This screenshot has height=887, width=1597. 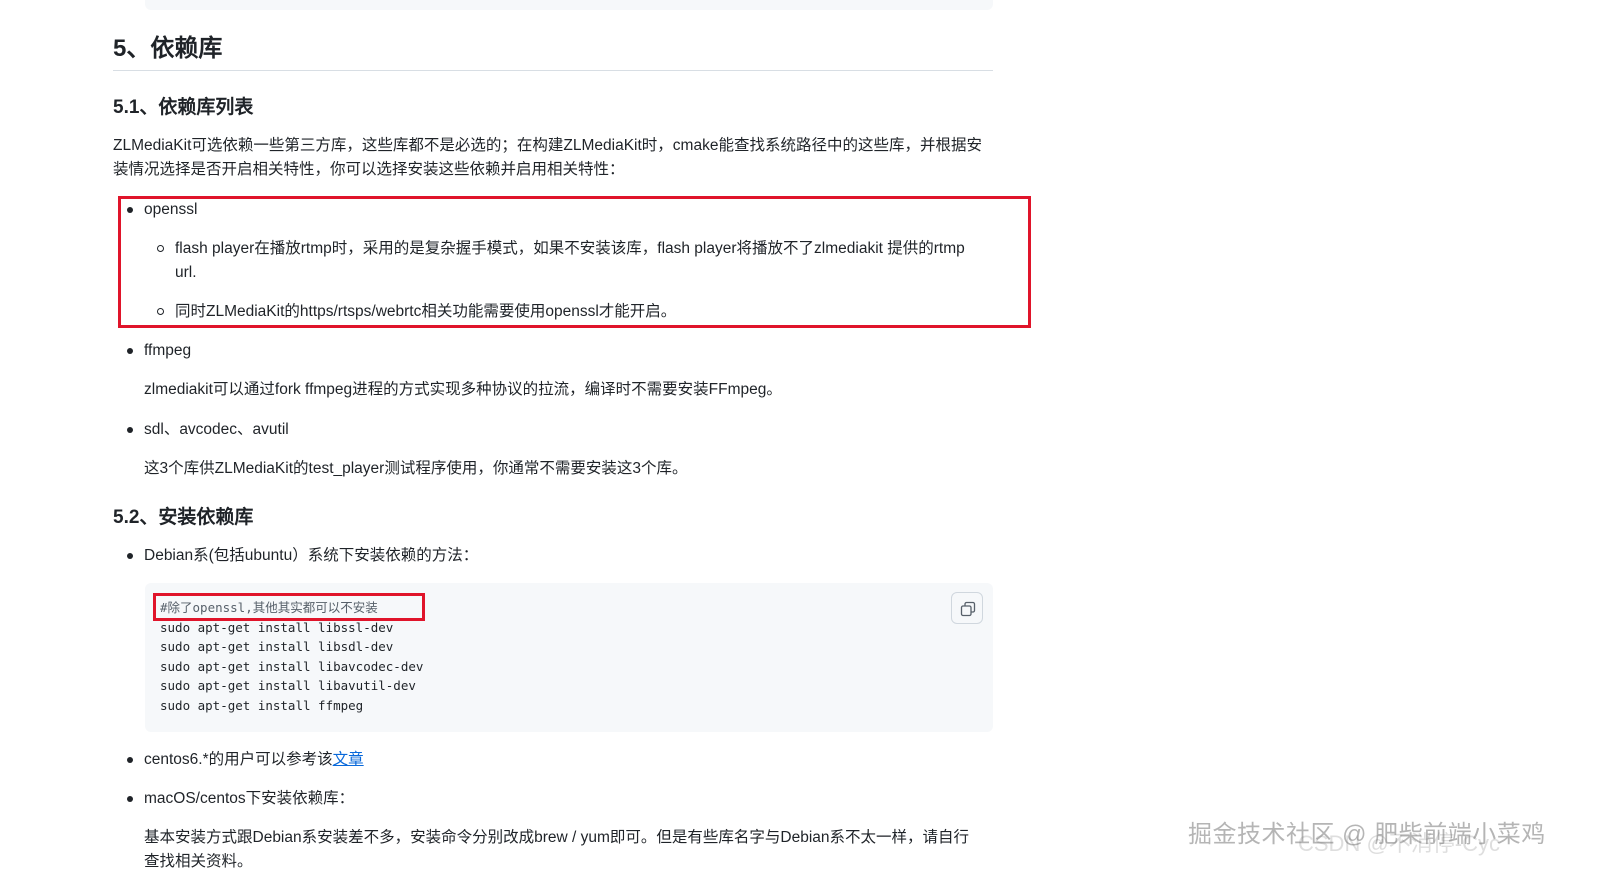 I want to click on bullet-macos, so click(x=130, y=799).